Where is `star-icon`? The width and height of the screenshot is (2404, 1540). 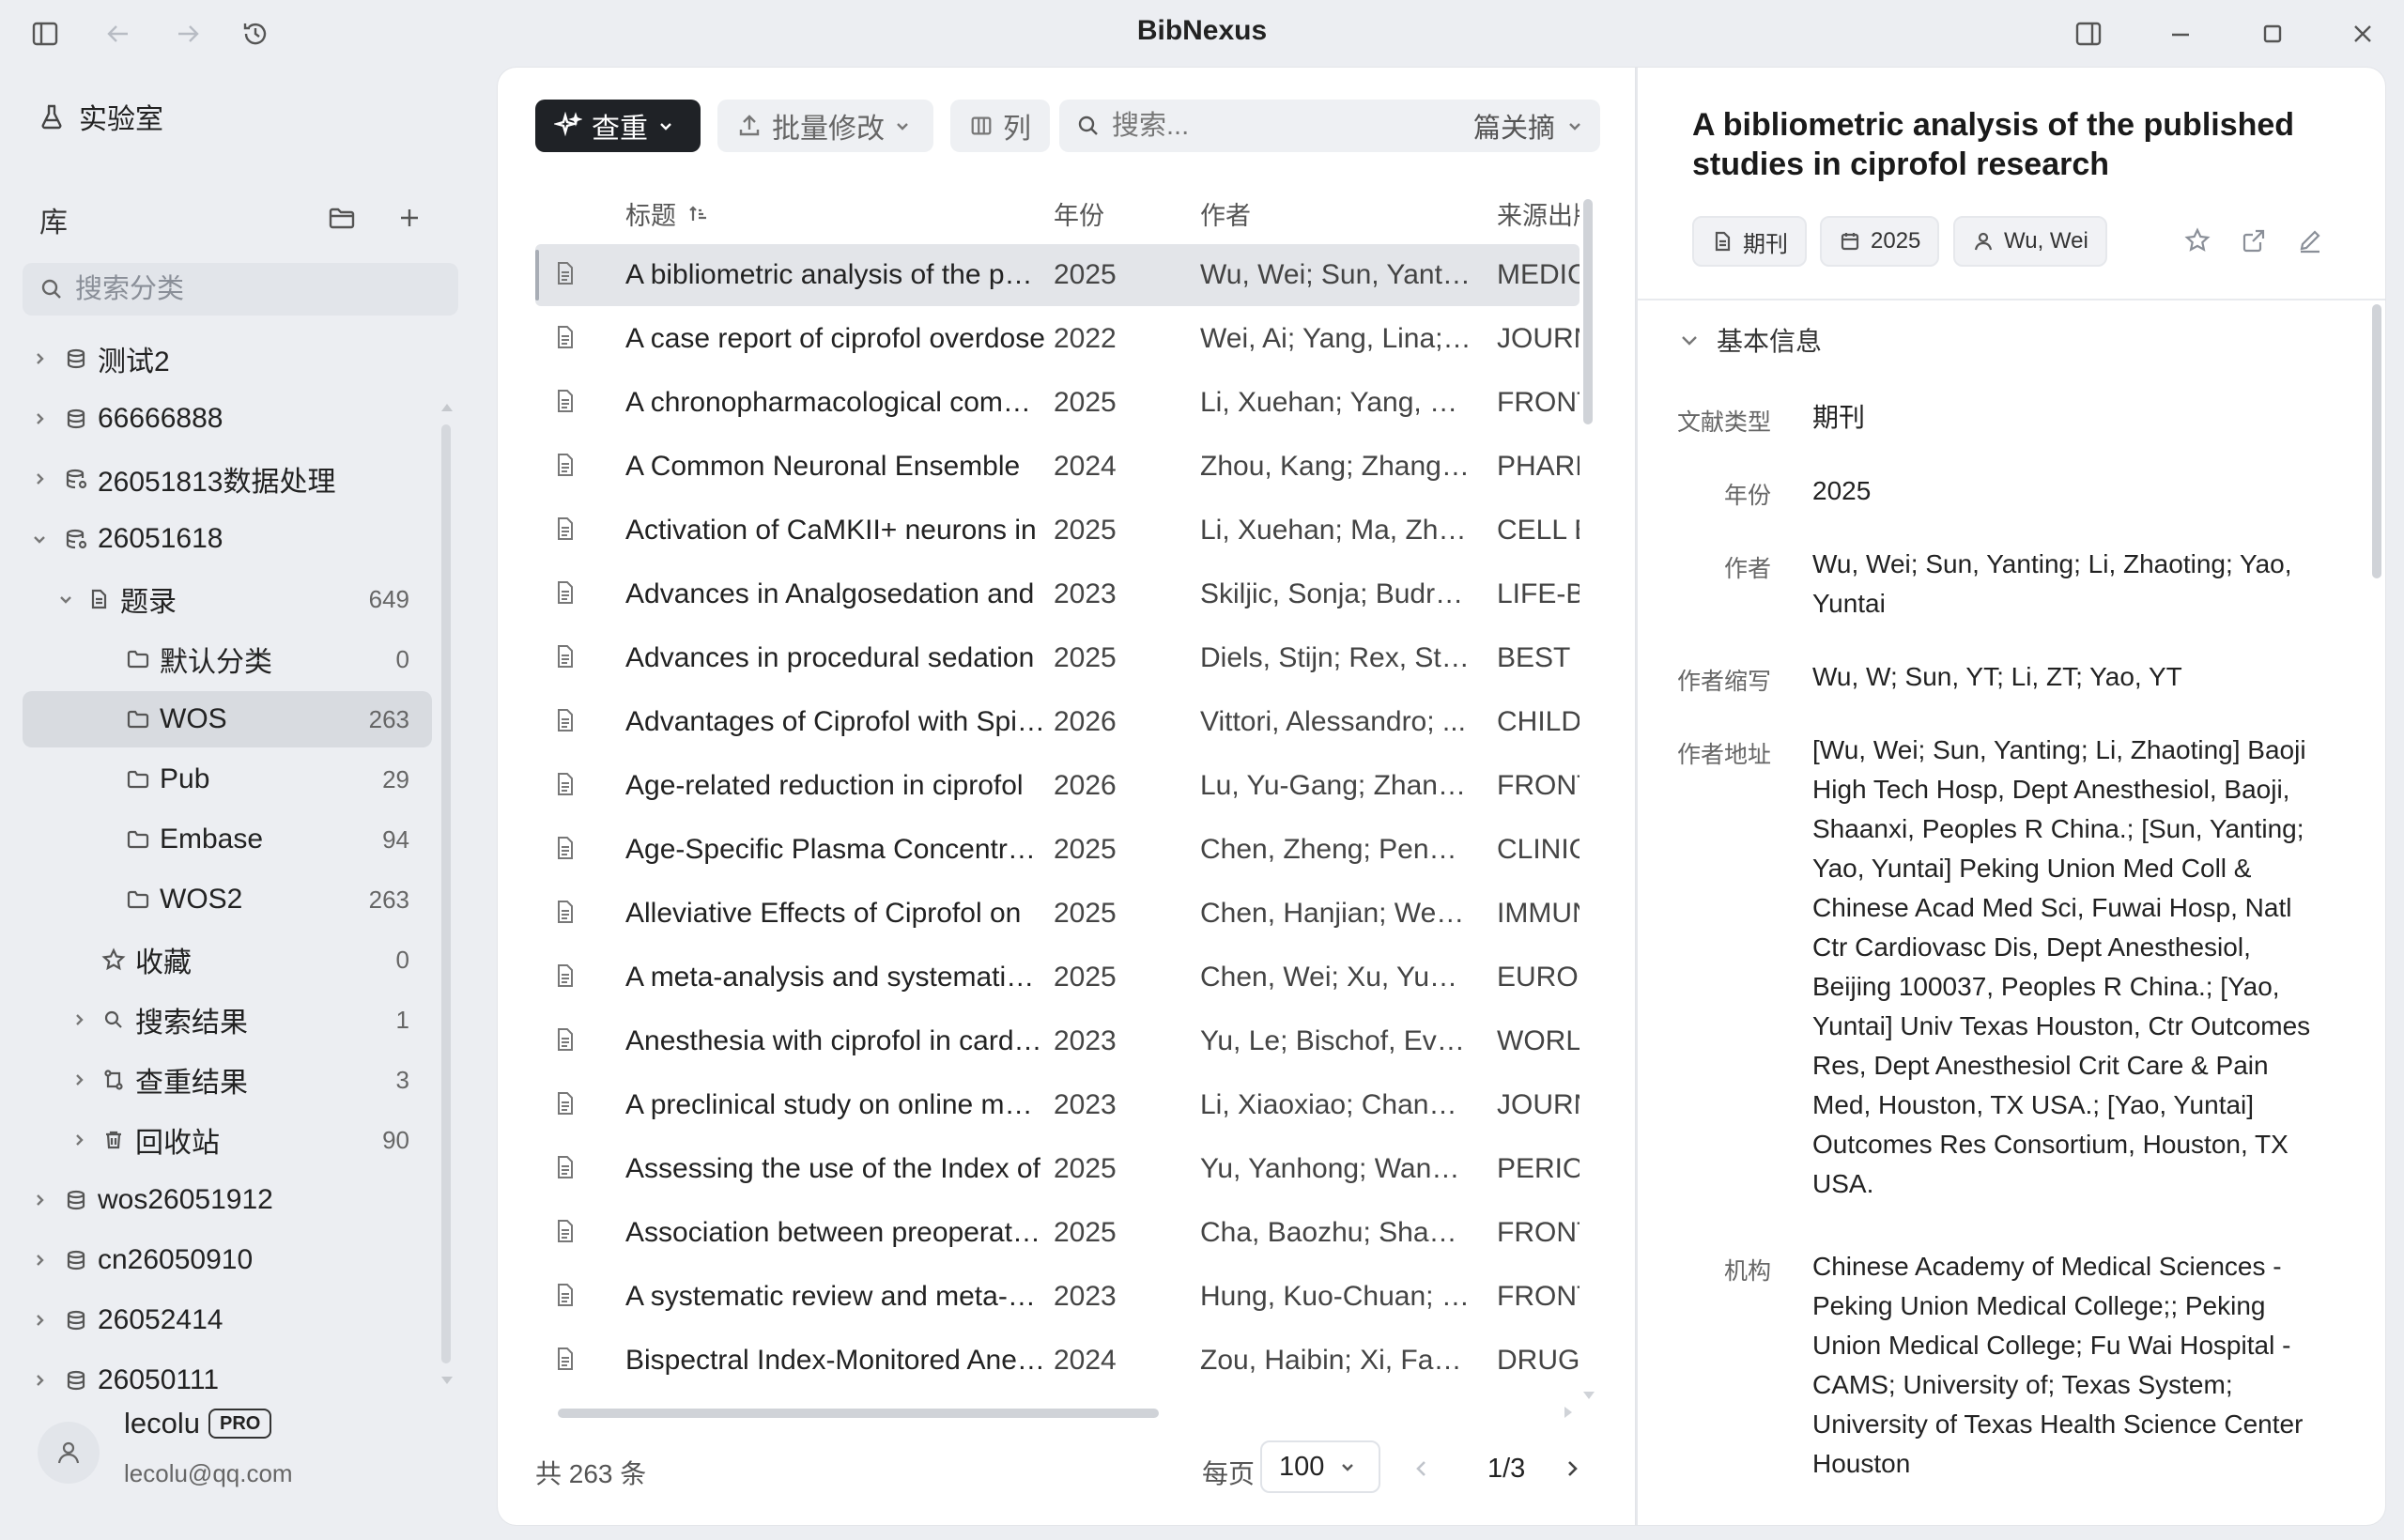 star-icon is located at coordinates (2197, 240).